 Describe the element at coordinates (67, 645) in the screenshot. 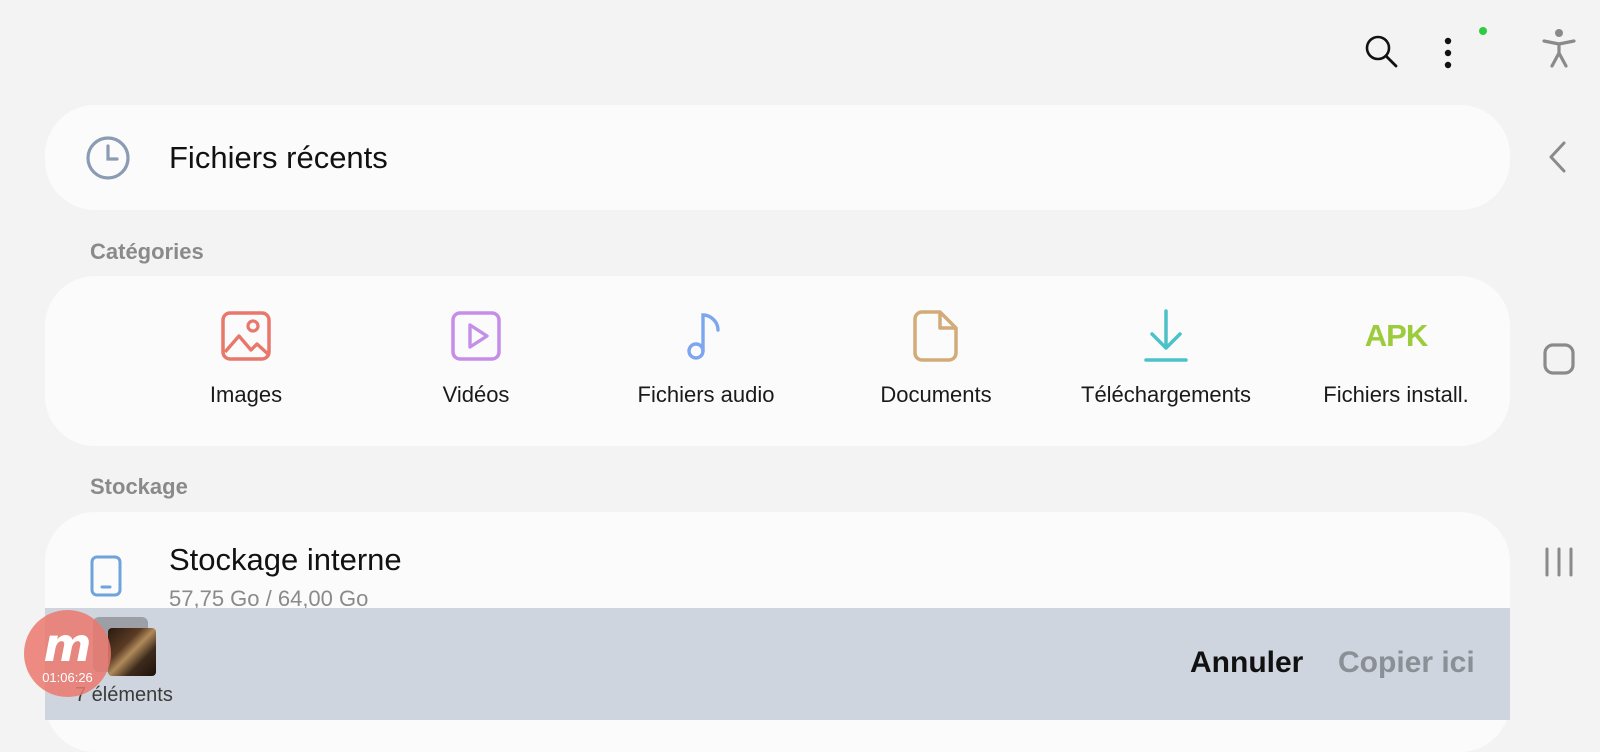

I see `recorder-logo: m` at that location.